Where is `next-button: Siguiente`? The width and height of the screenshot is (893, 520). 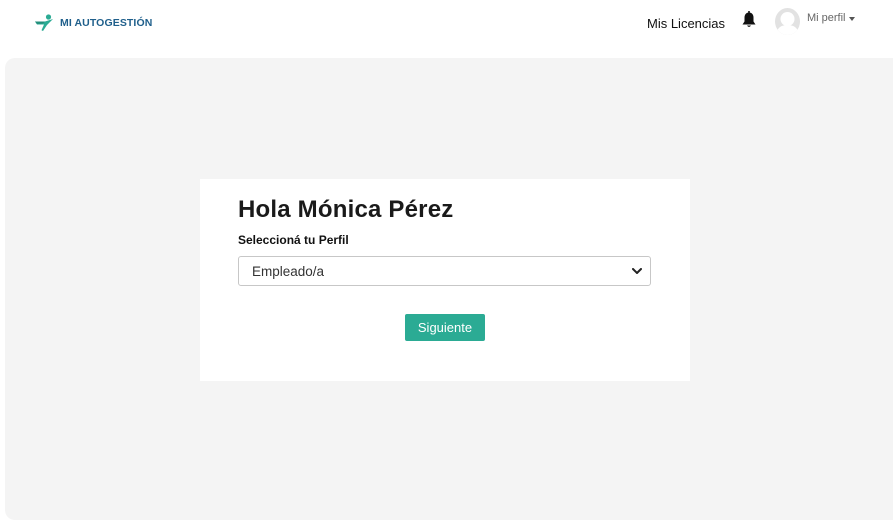
next-button: Siguiente is located at coordinates (445, 327).